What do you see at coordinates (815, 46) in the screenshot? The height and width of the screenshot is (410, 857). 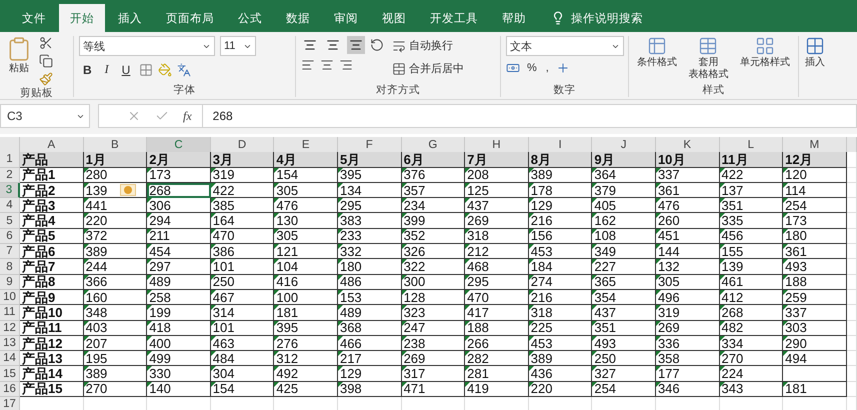 I see `grid-icon` at bounding box center [815, 46].